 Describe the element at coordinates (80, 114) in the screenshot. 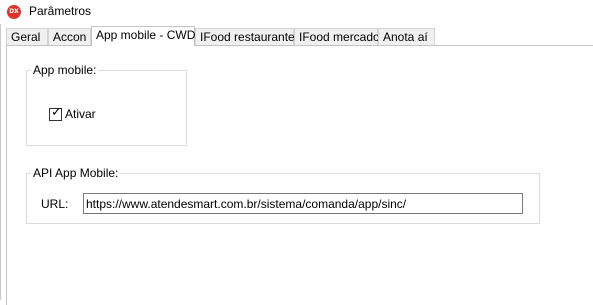

I see `ativar-label: Ativar` at that location.